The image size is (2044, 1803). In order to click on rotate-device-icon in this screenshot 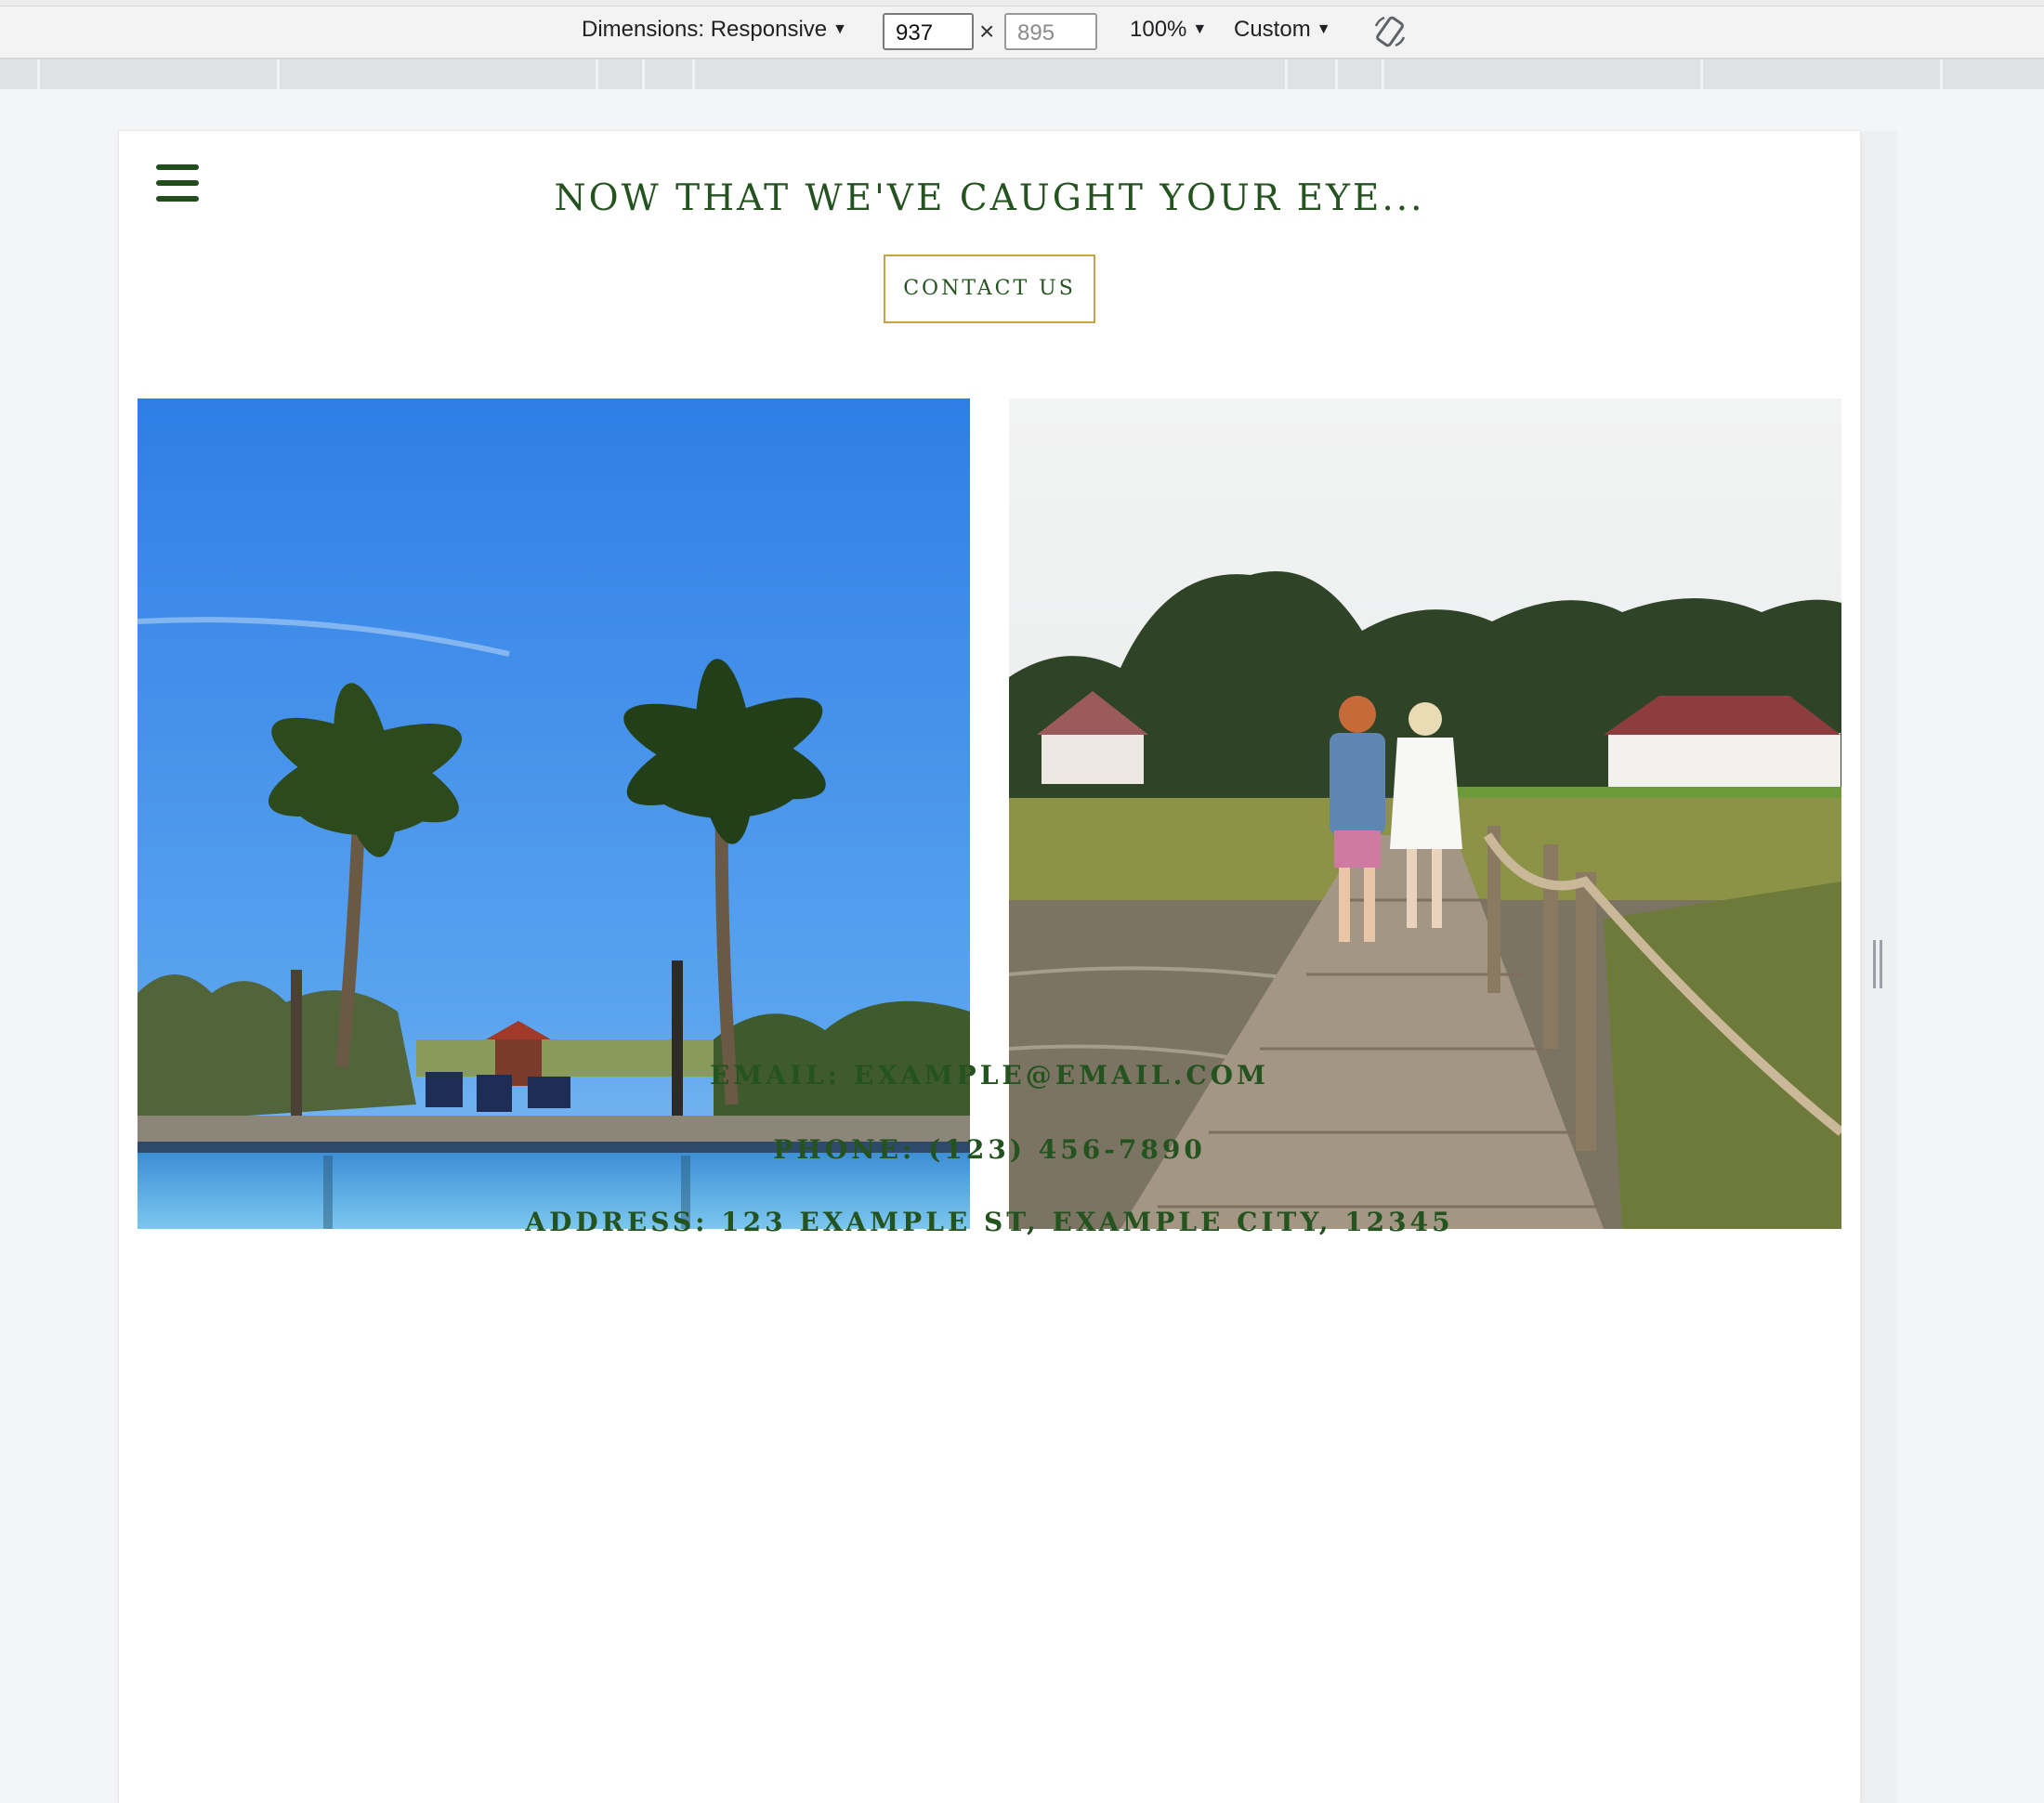, I will do `click(1390, 31)`.